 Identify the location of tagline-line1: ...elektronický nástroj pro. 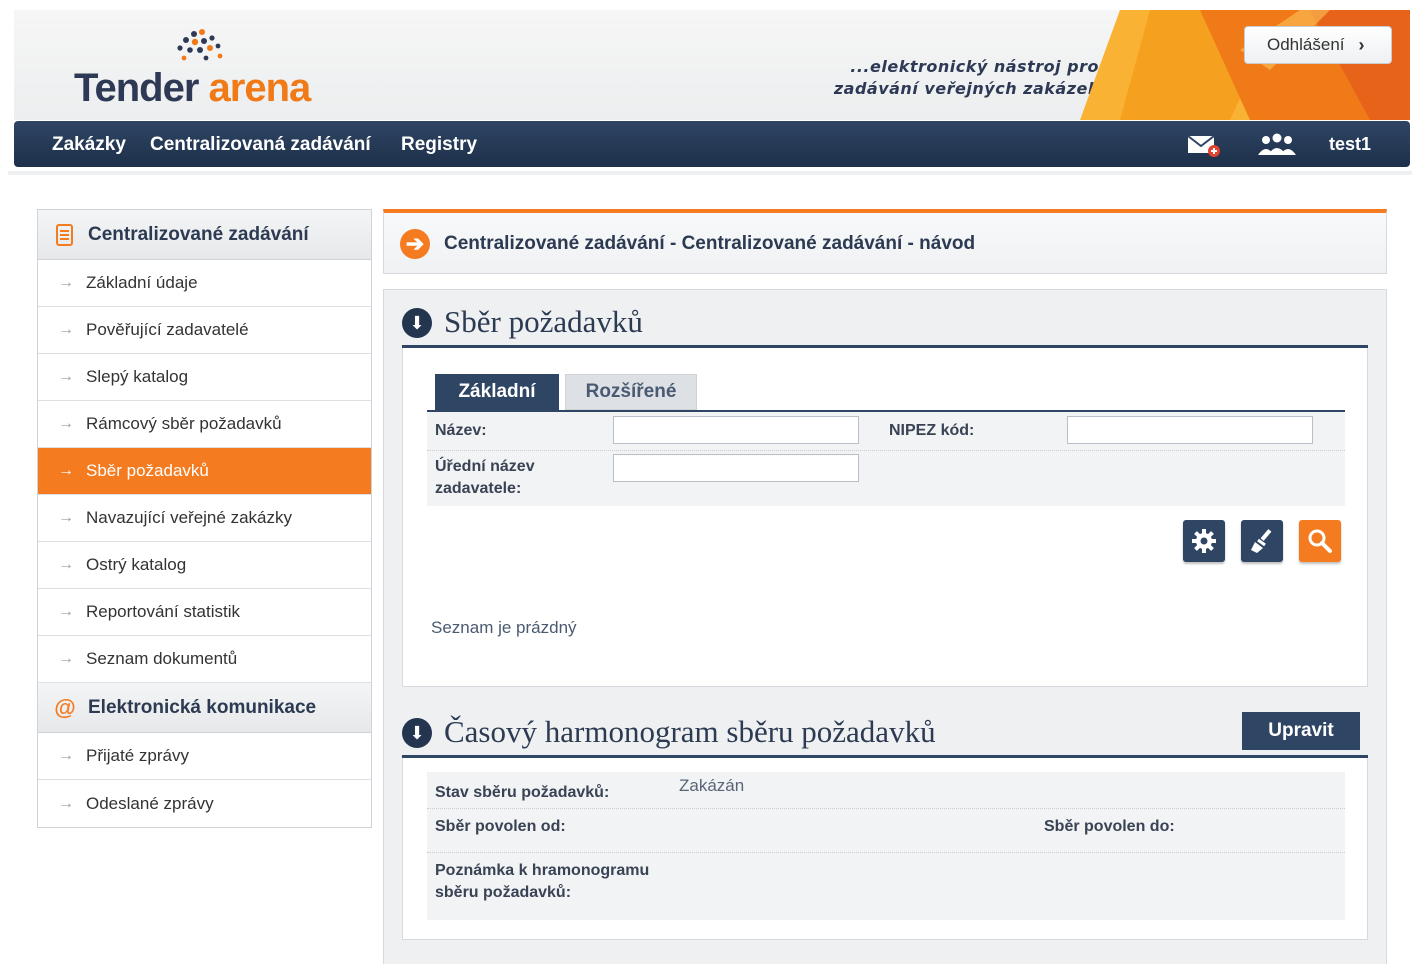
(974, 66).